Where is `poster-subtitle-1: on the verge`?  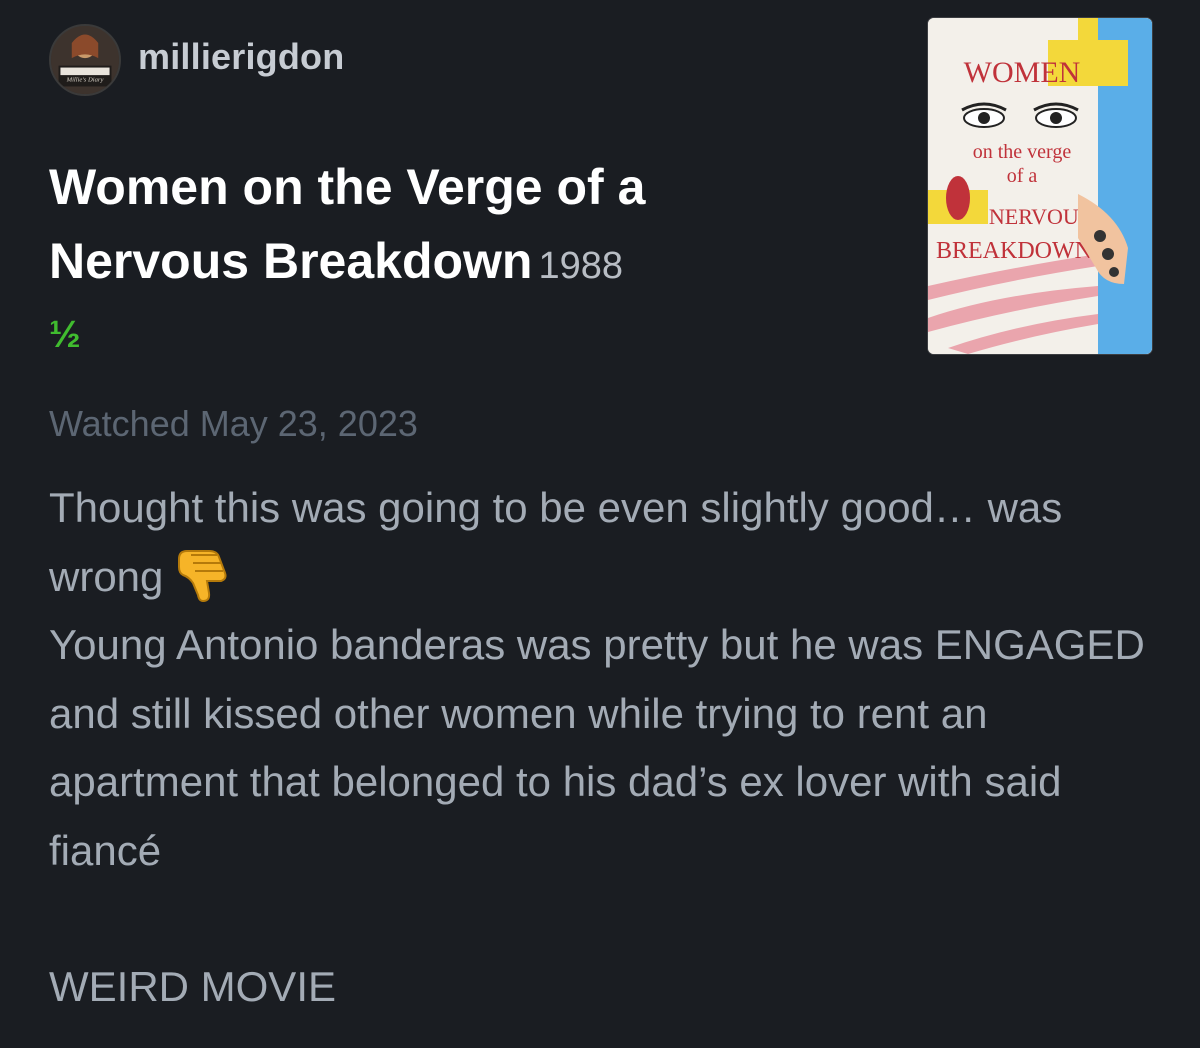 poster-subtitle-1: on the verge is located at coordinates (1022, 152).